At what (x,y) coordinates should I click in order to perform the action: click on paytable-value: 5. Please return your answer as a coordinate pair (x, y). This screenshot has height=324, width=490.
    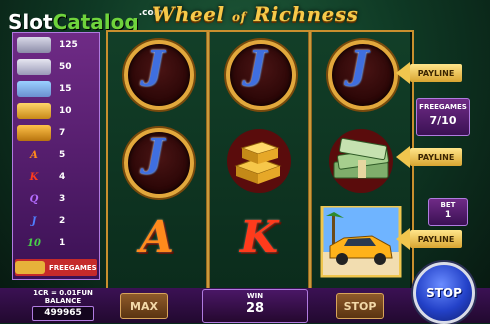
    Looking at the image, I should click on (62, 155).